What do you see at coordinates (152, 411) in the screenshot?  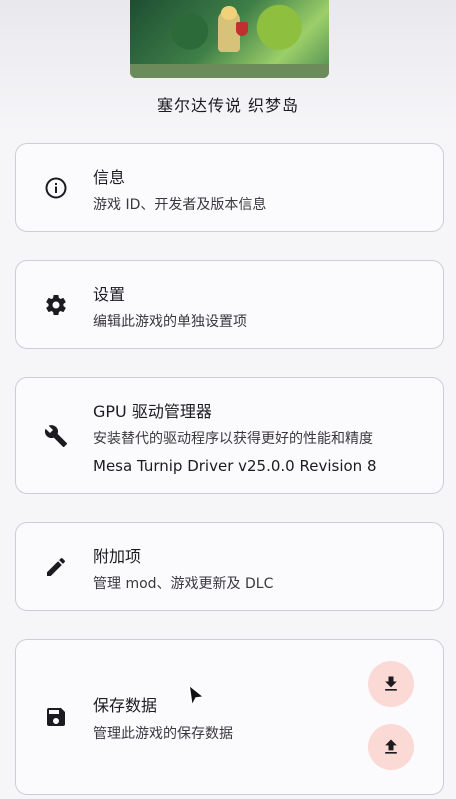 I see `gpu-driver-title: GPU 驱动管理器` at bounding box center [152, 411].